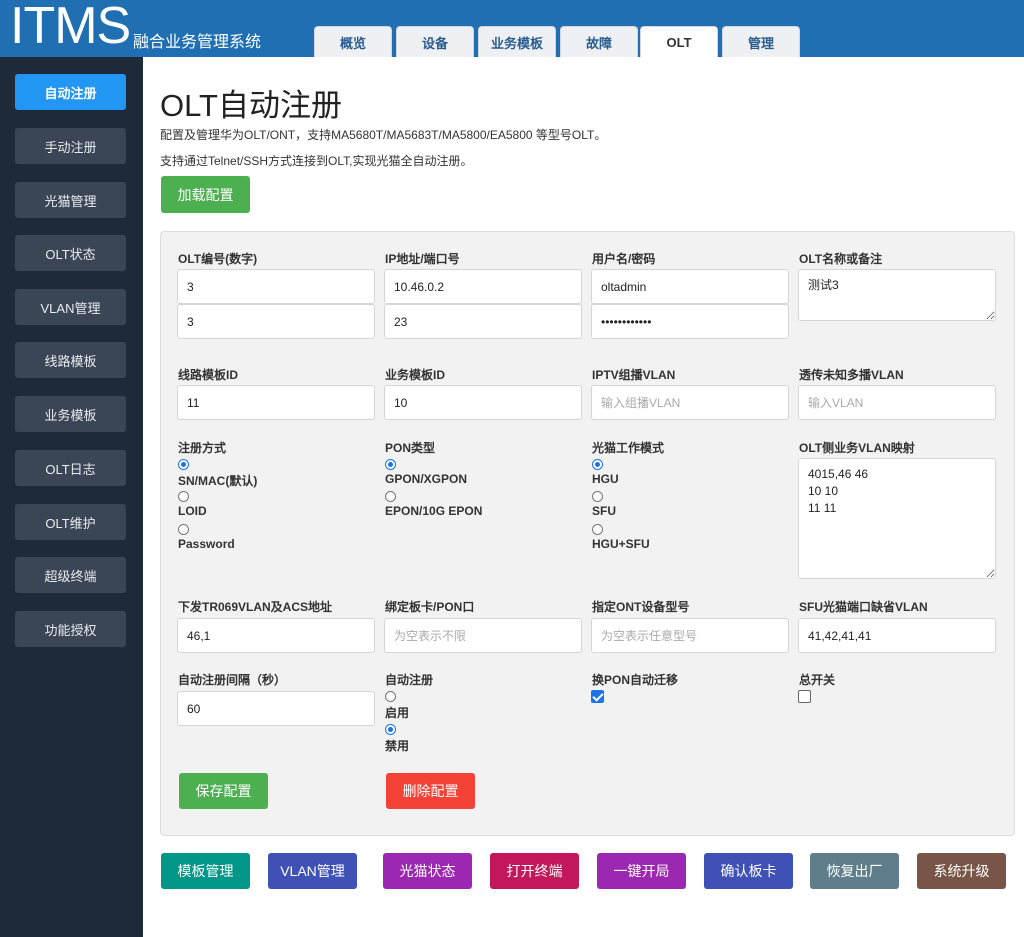  Describe the element at coordinates (390, 696) in the screenshot. I see `auto-register-enable-radio` at that location.